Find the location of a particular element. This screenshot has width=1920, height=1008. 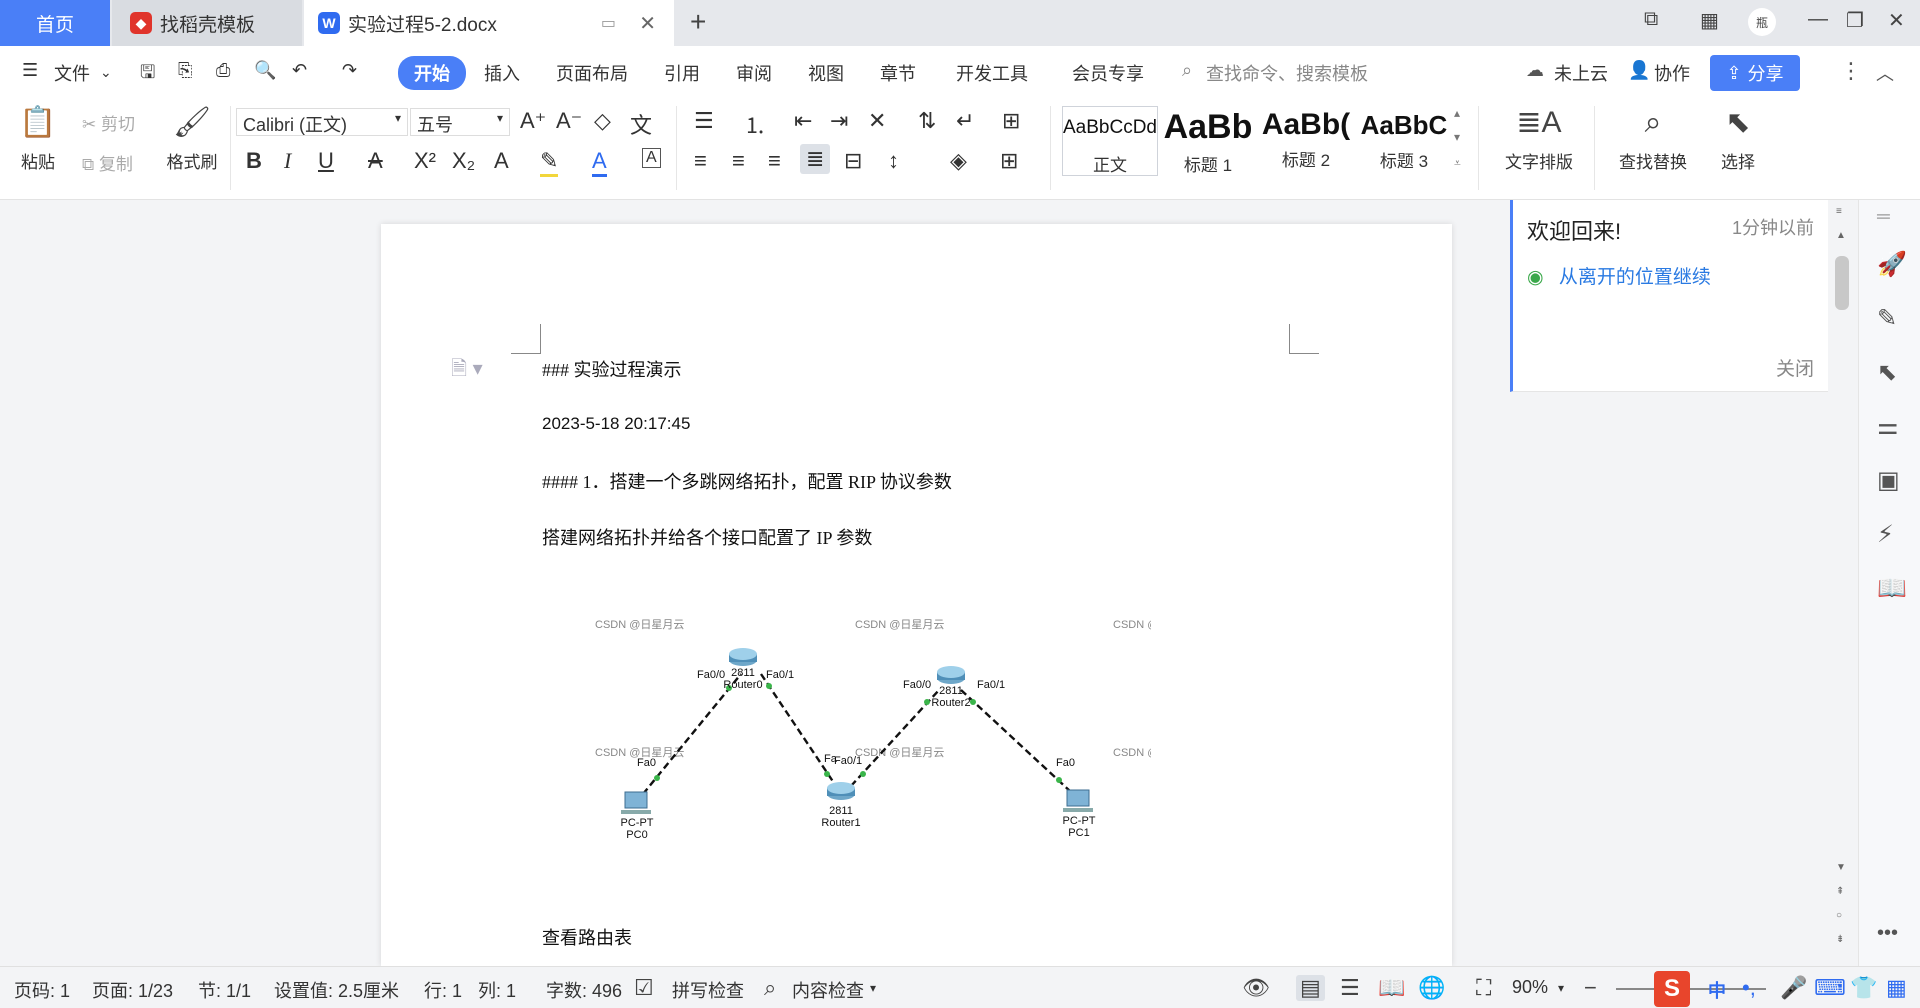

eye-protect-icon: 👁 is located at coordinates (1256, 988).